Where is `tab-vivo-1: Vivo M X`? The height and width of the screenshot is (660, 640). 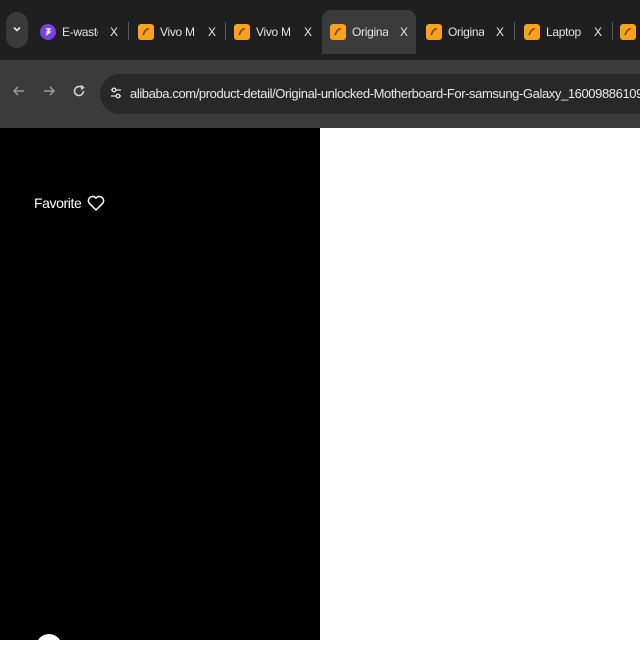 tab-vivo-1: Vivo M X is located at coordinates (178, 32).